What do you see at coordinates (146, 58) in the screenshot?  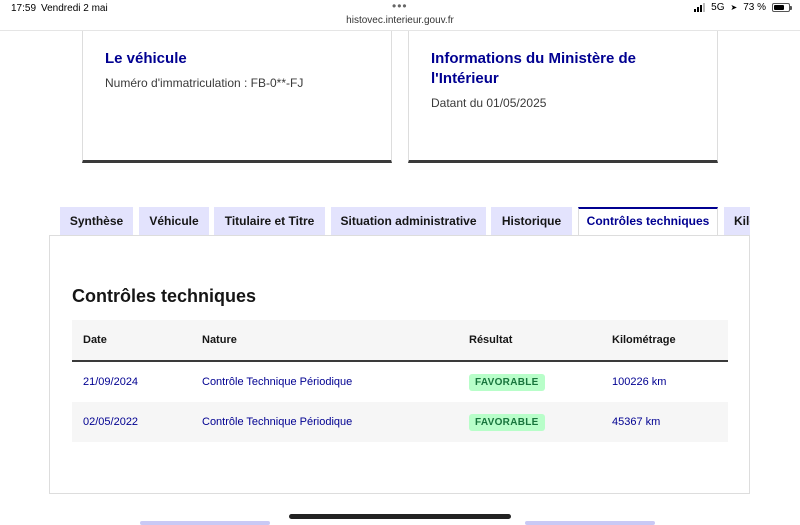 I see `vehicle-card-title: Le véhicule` at bounding box center [146, 58].